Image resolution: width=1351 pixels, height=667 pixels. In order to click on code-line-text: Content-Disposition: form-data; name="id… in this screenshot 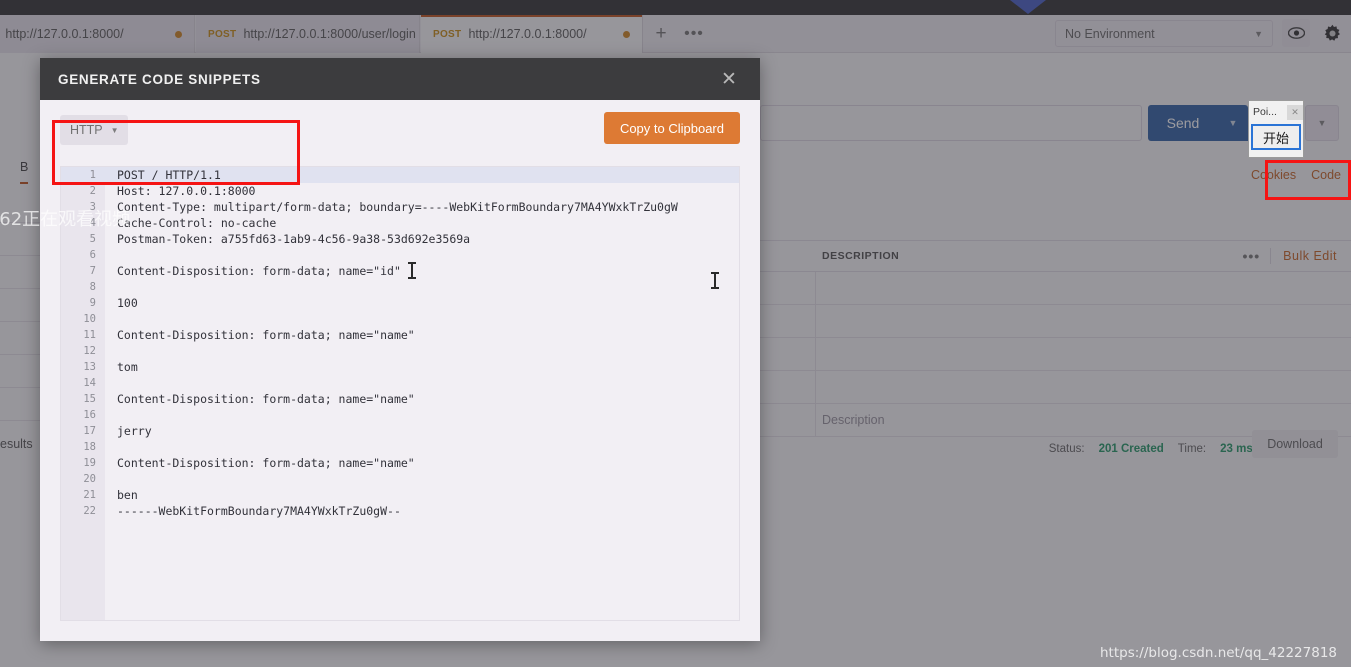, I will do `click(259, 271)`.